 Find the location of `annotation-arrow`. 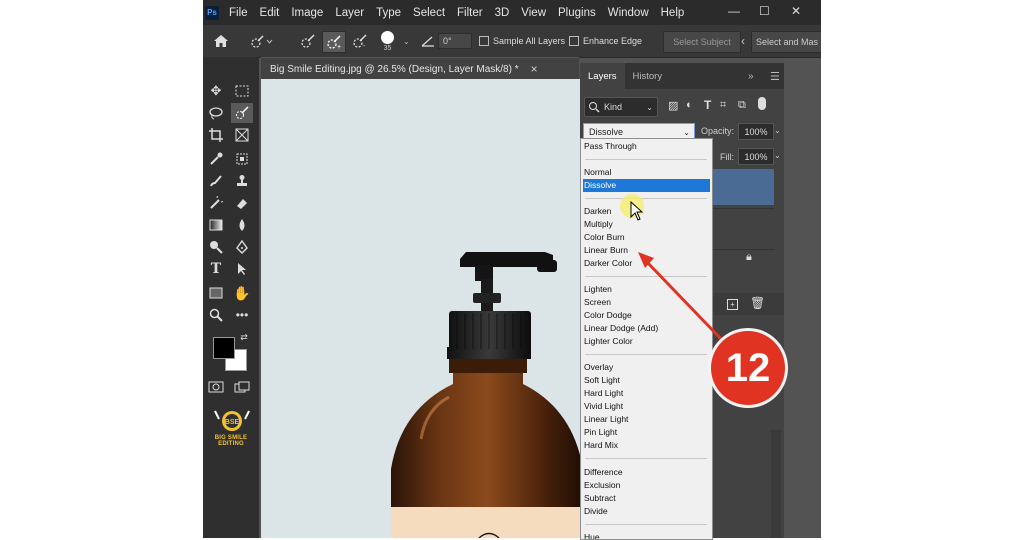

annotation-arrow is located at coordinates (684, 300).